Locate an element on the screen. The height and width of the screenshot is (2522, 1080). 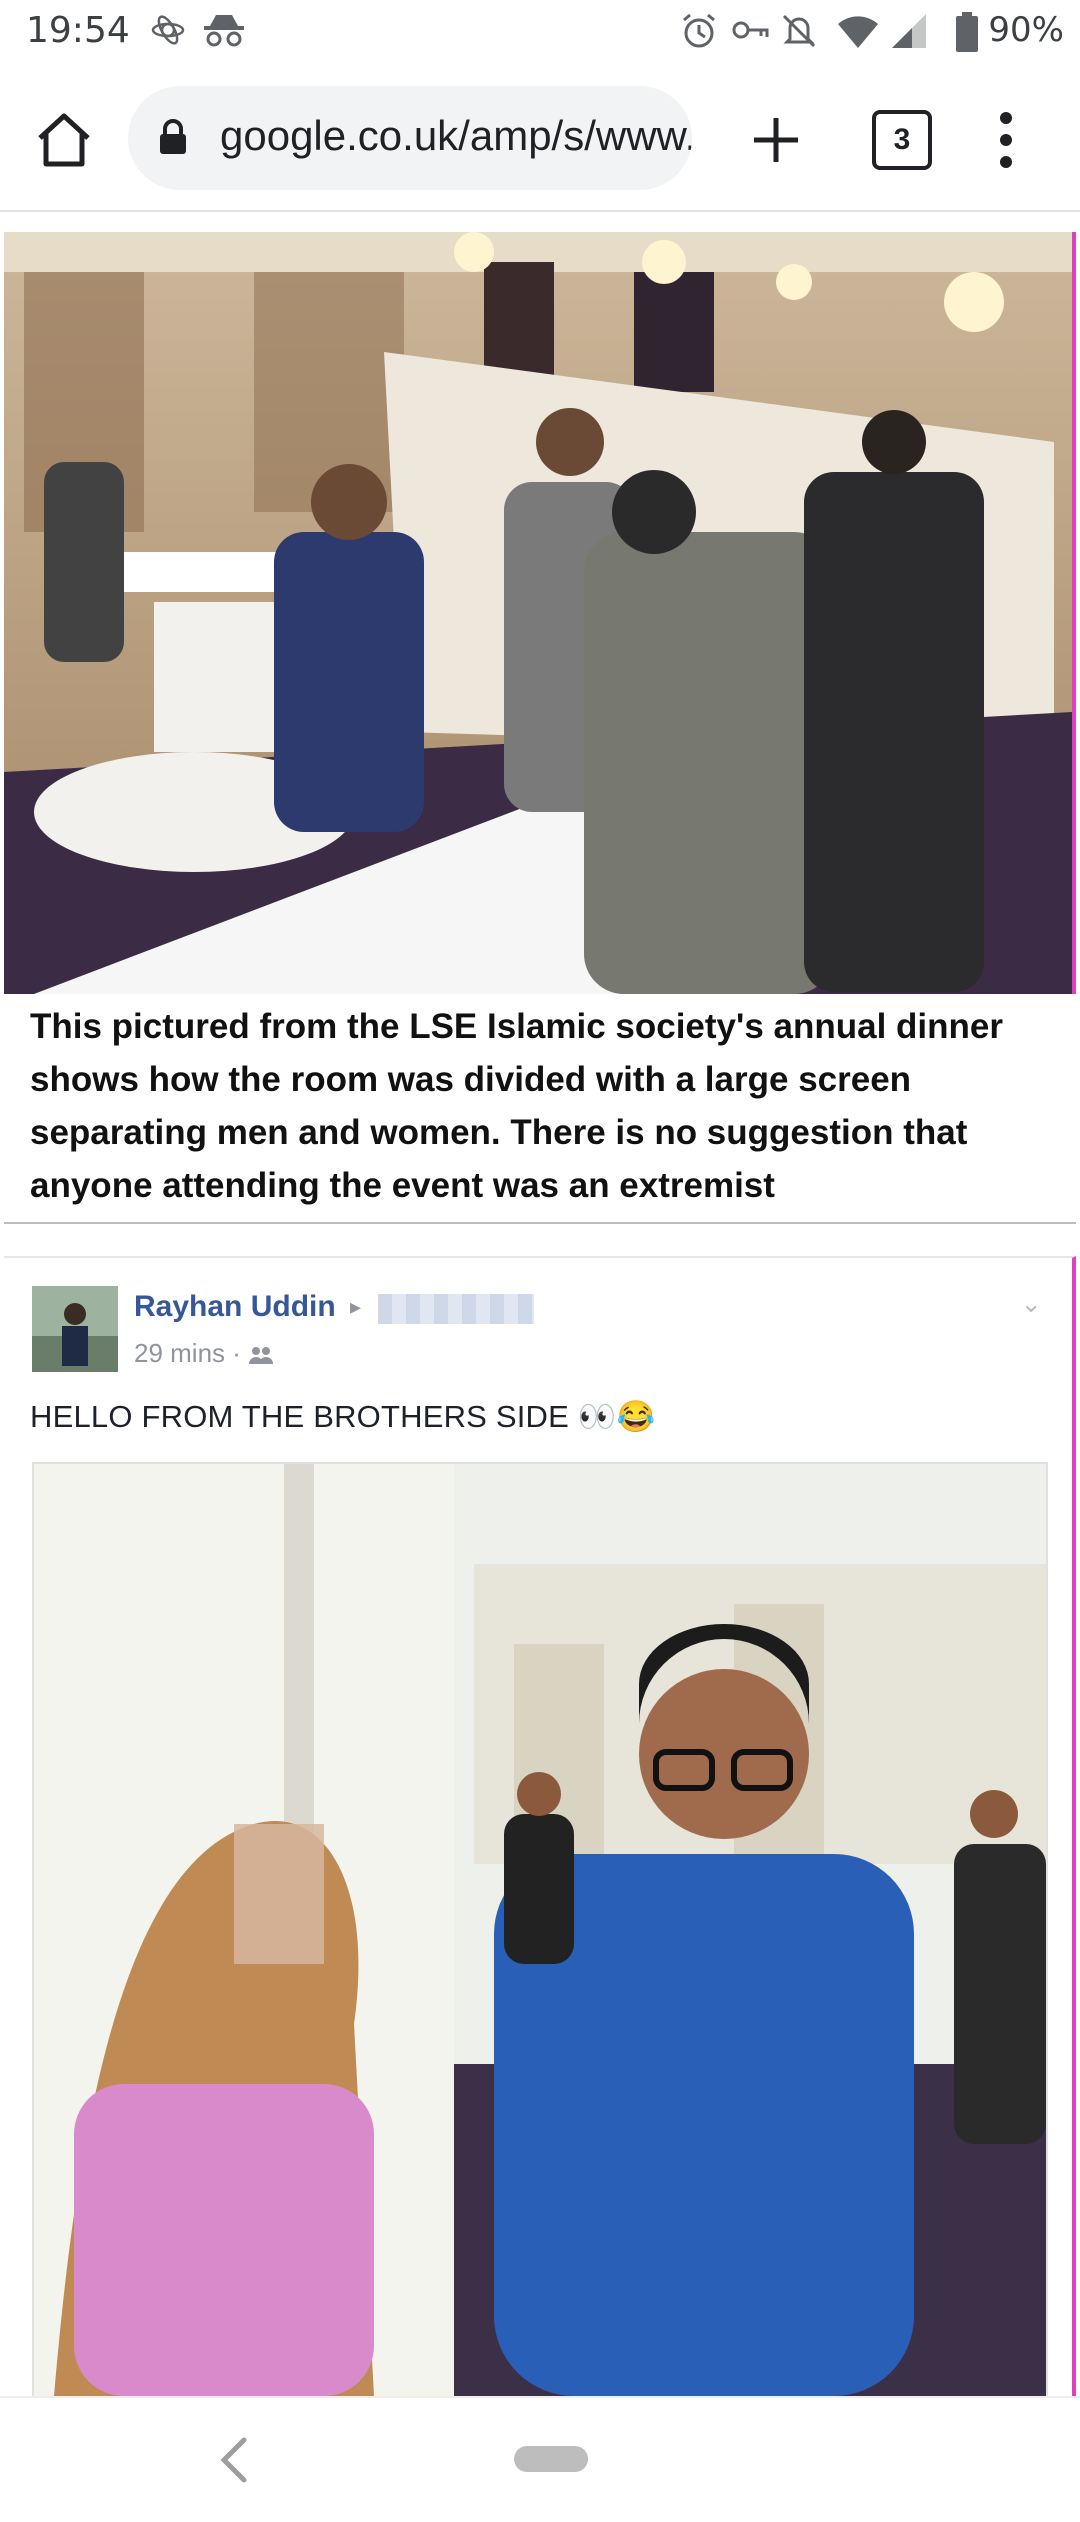
signal-icon is located at coordinates (909, 31).